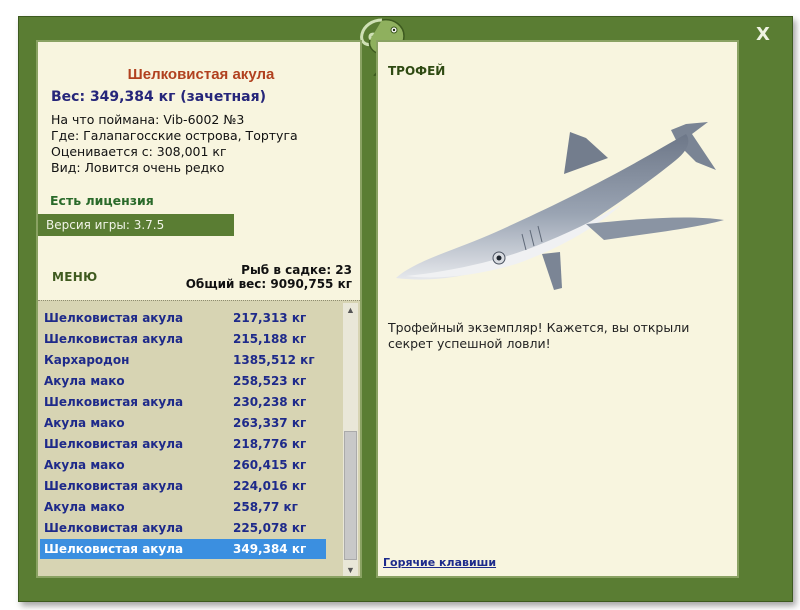  Describe the element at coordinates (139, 151) in the screenshot. I see `value-info: Оценивается с: 308,001 кг` at that location.